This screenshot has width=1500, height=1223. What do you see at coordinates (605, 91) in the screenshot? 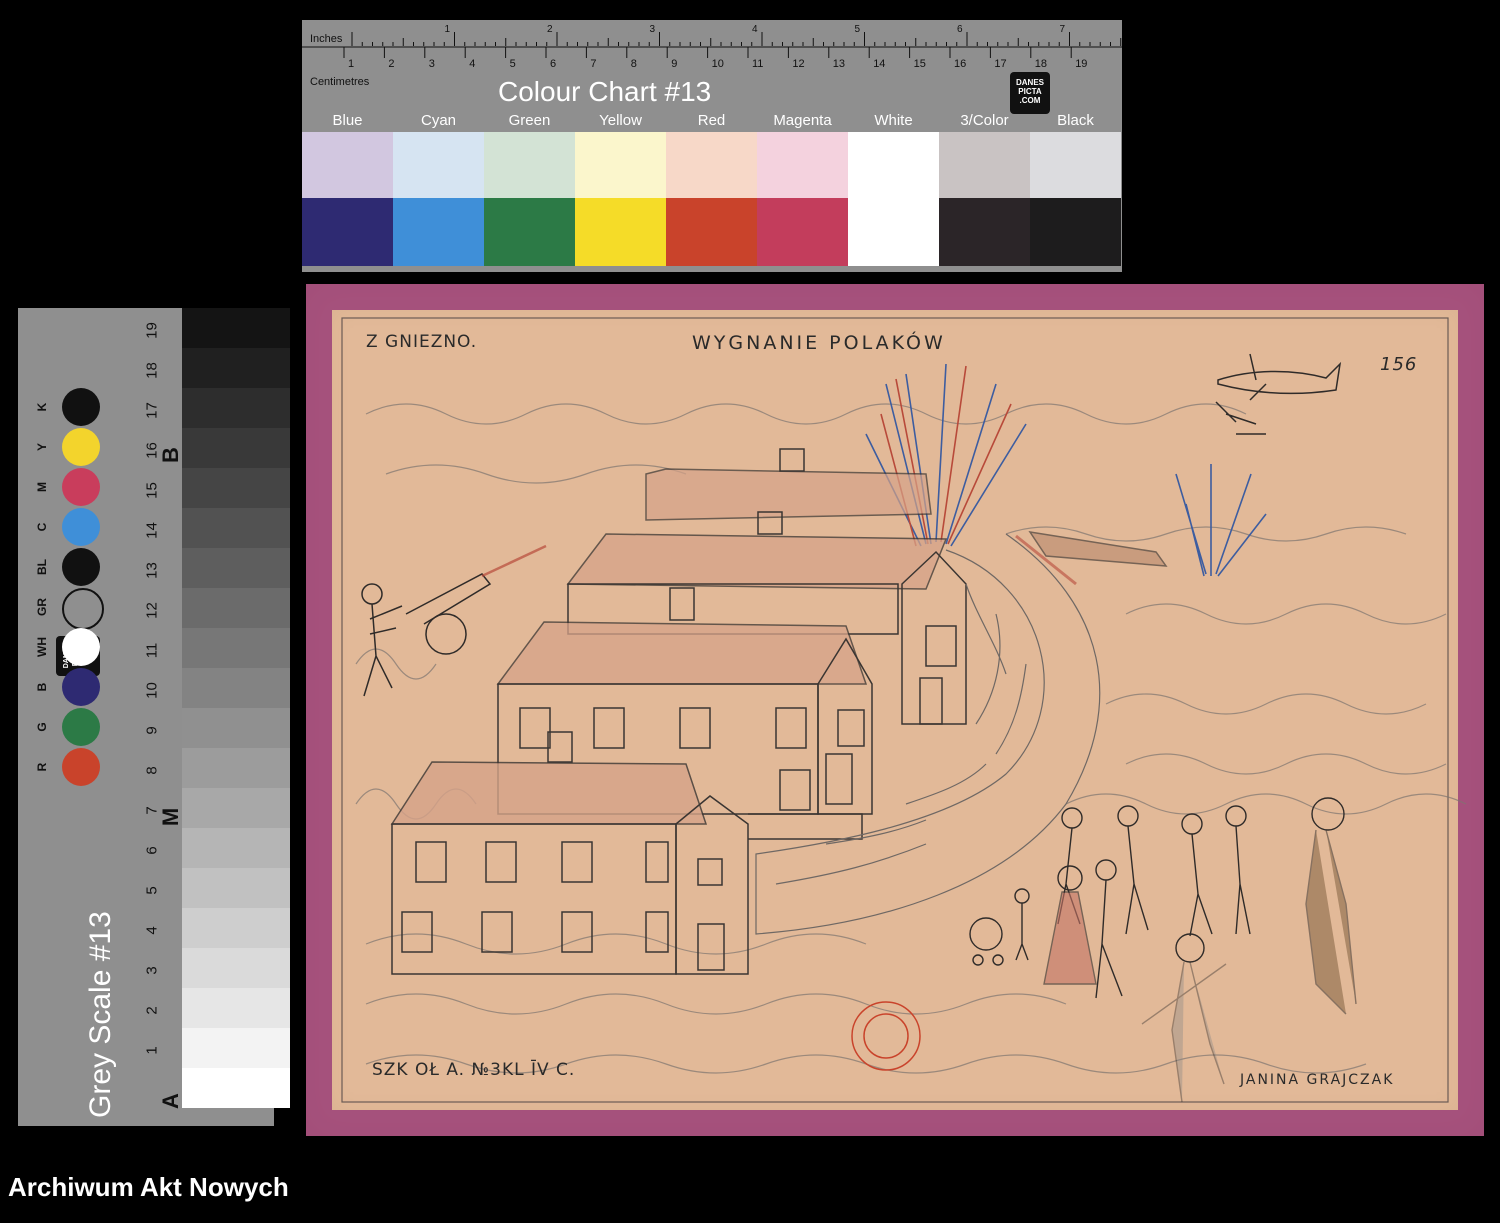
I see `colour-chart-title: Colour Chart #13` at bounding box center [605, 91].